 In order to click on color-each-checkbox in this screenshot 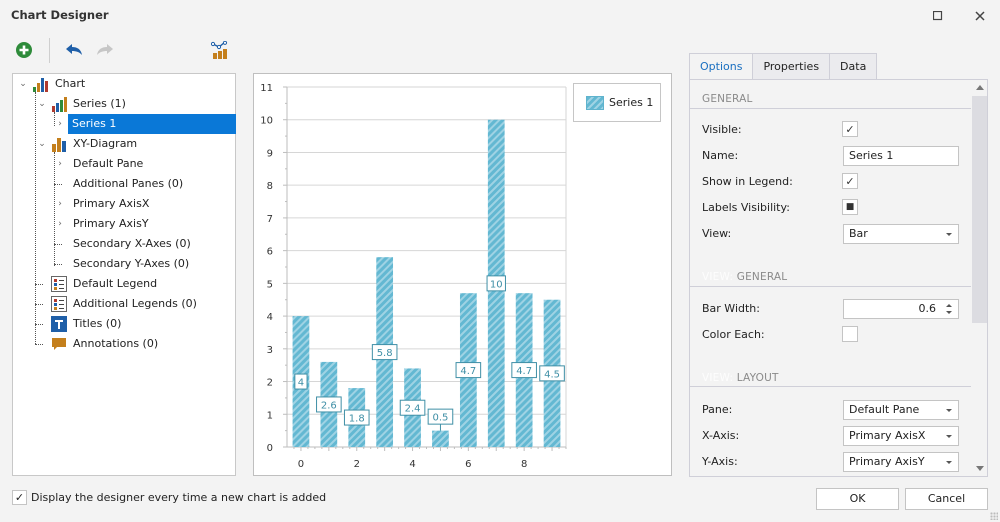, I will do `click(850, 334)`.